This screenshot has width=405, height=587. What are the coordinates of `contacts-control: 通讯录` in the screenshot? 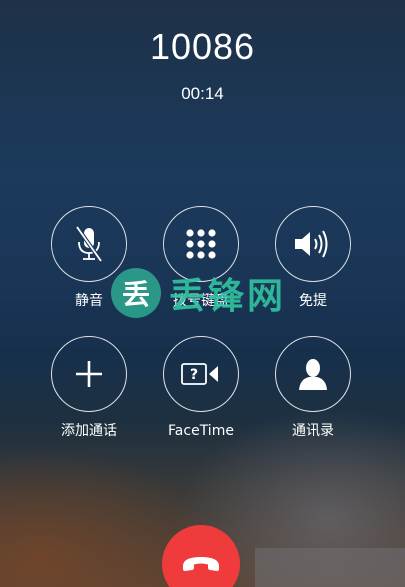 It's located at (313, 387).